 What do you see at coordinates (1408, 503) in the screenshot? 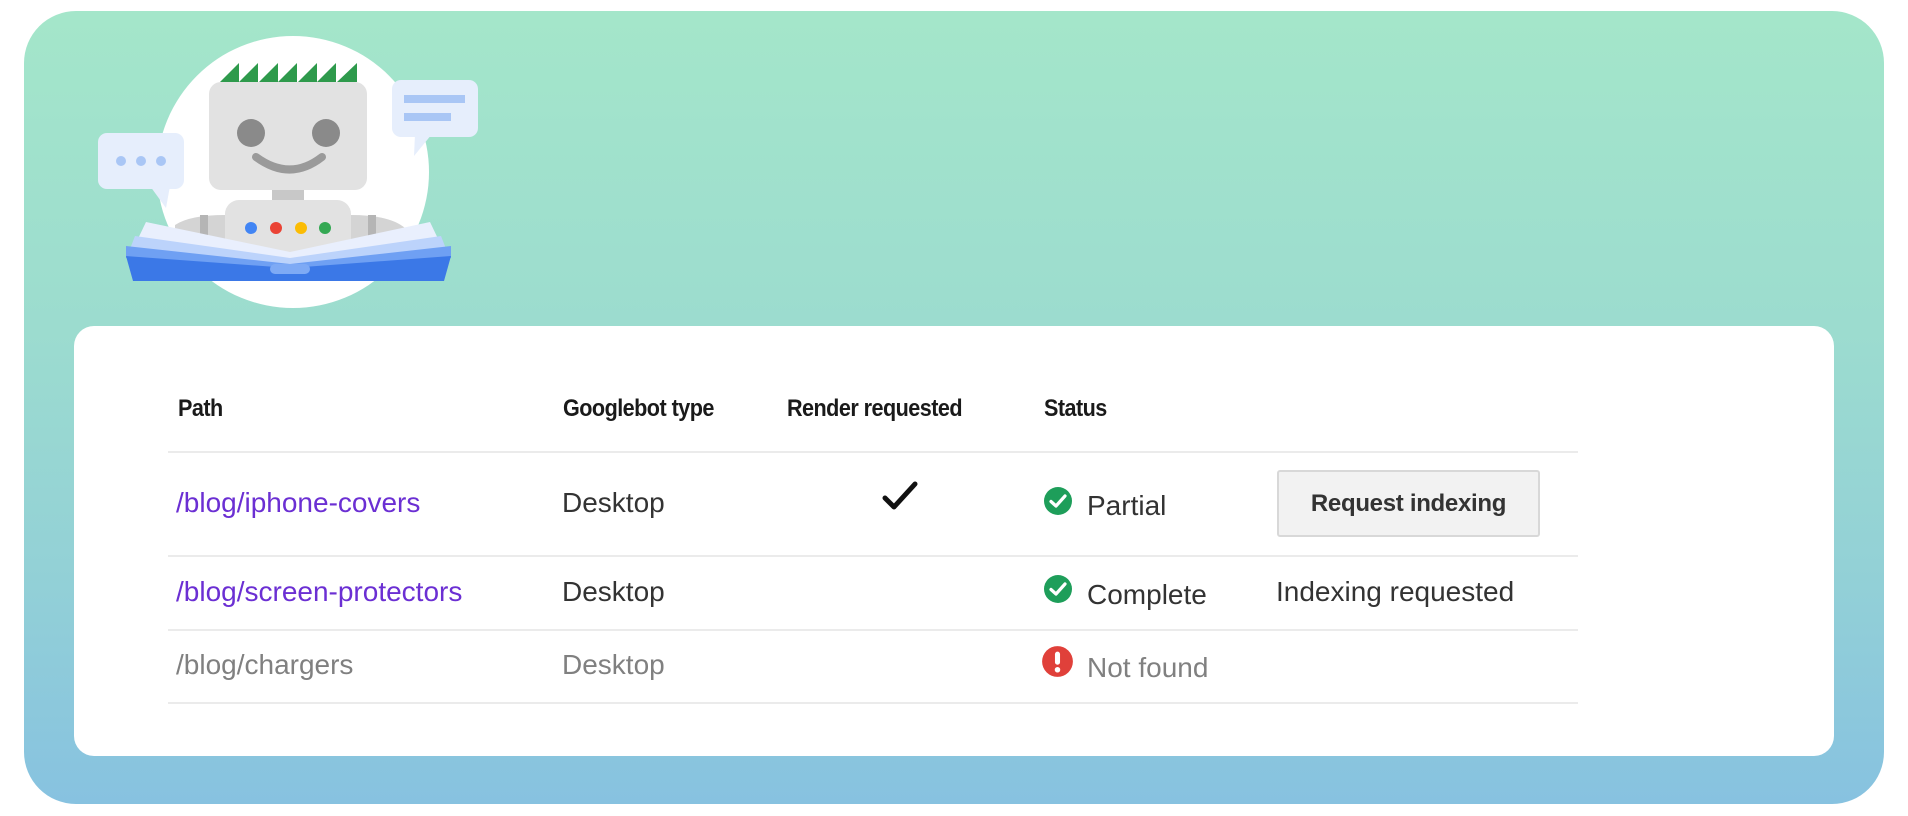
I see `request-indexing-button: Request indexing` at bounding box center [1408, 503].